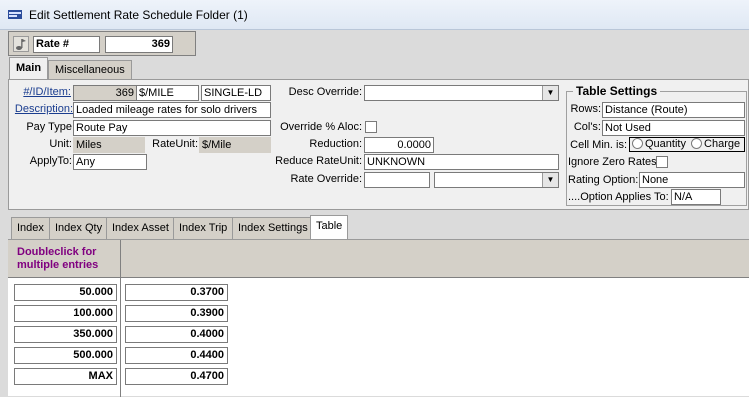 This screenshot has width=749, height=397. What do you see at coordinates (371, 127) in the screenshot?
I see `override-aloc-checkbox` at bounding box center [371, 127].